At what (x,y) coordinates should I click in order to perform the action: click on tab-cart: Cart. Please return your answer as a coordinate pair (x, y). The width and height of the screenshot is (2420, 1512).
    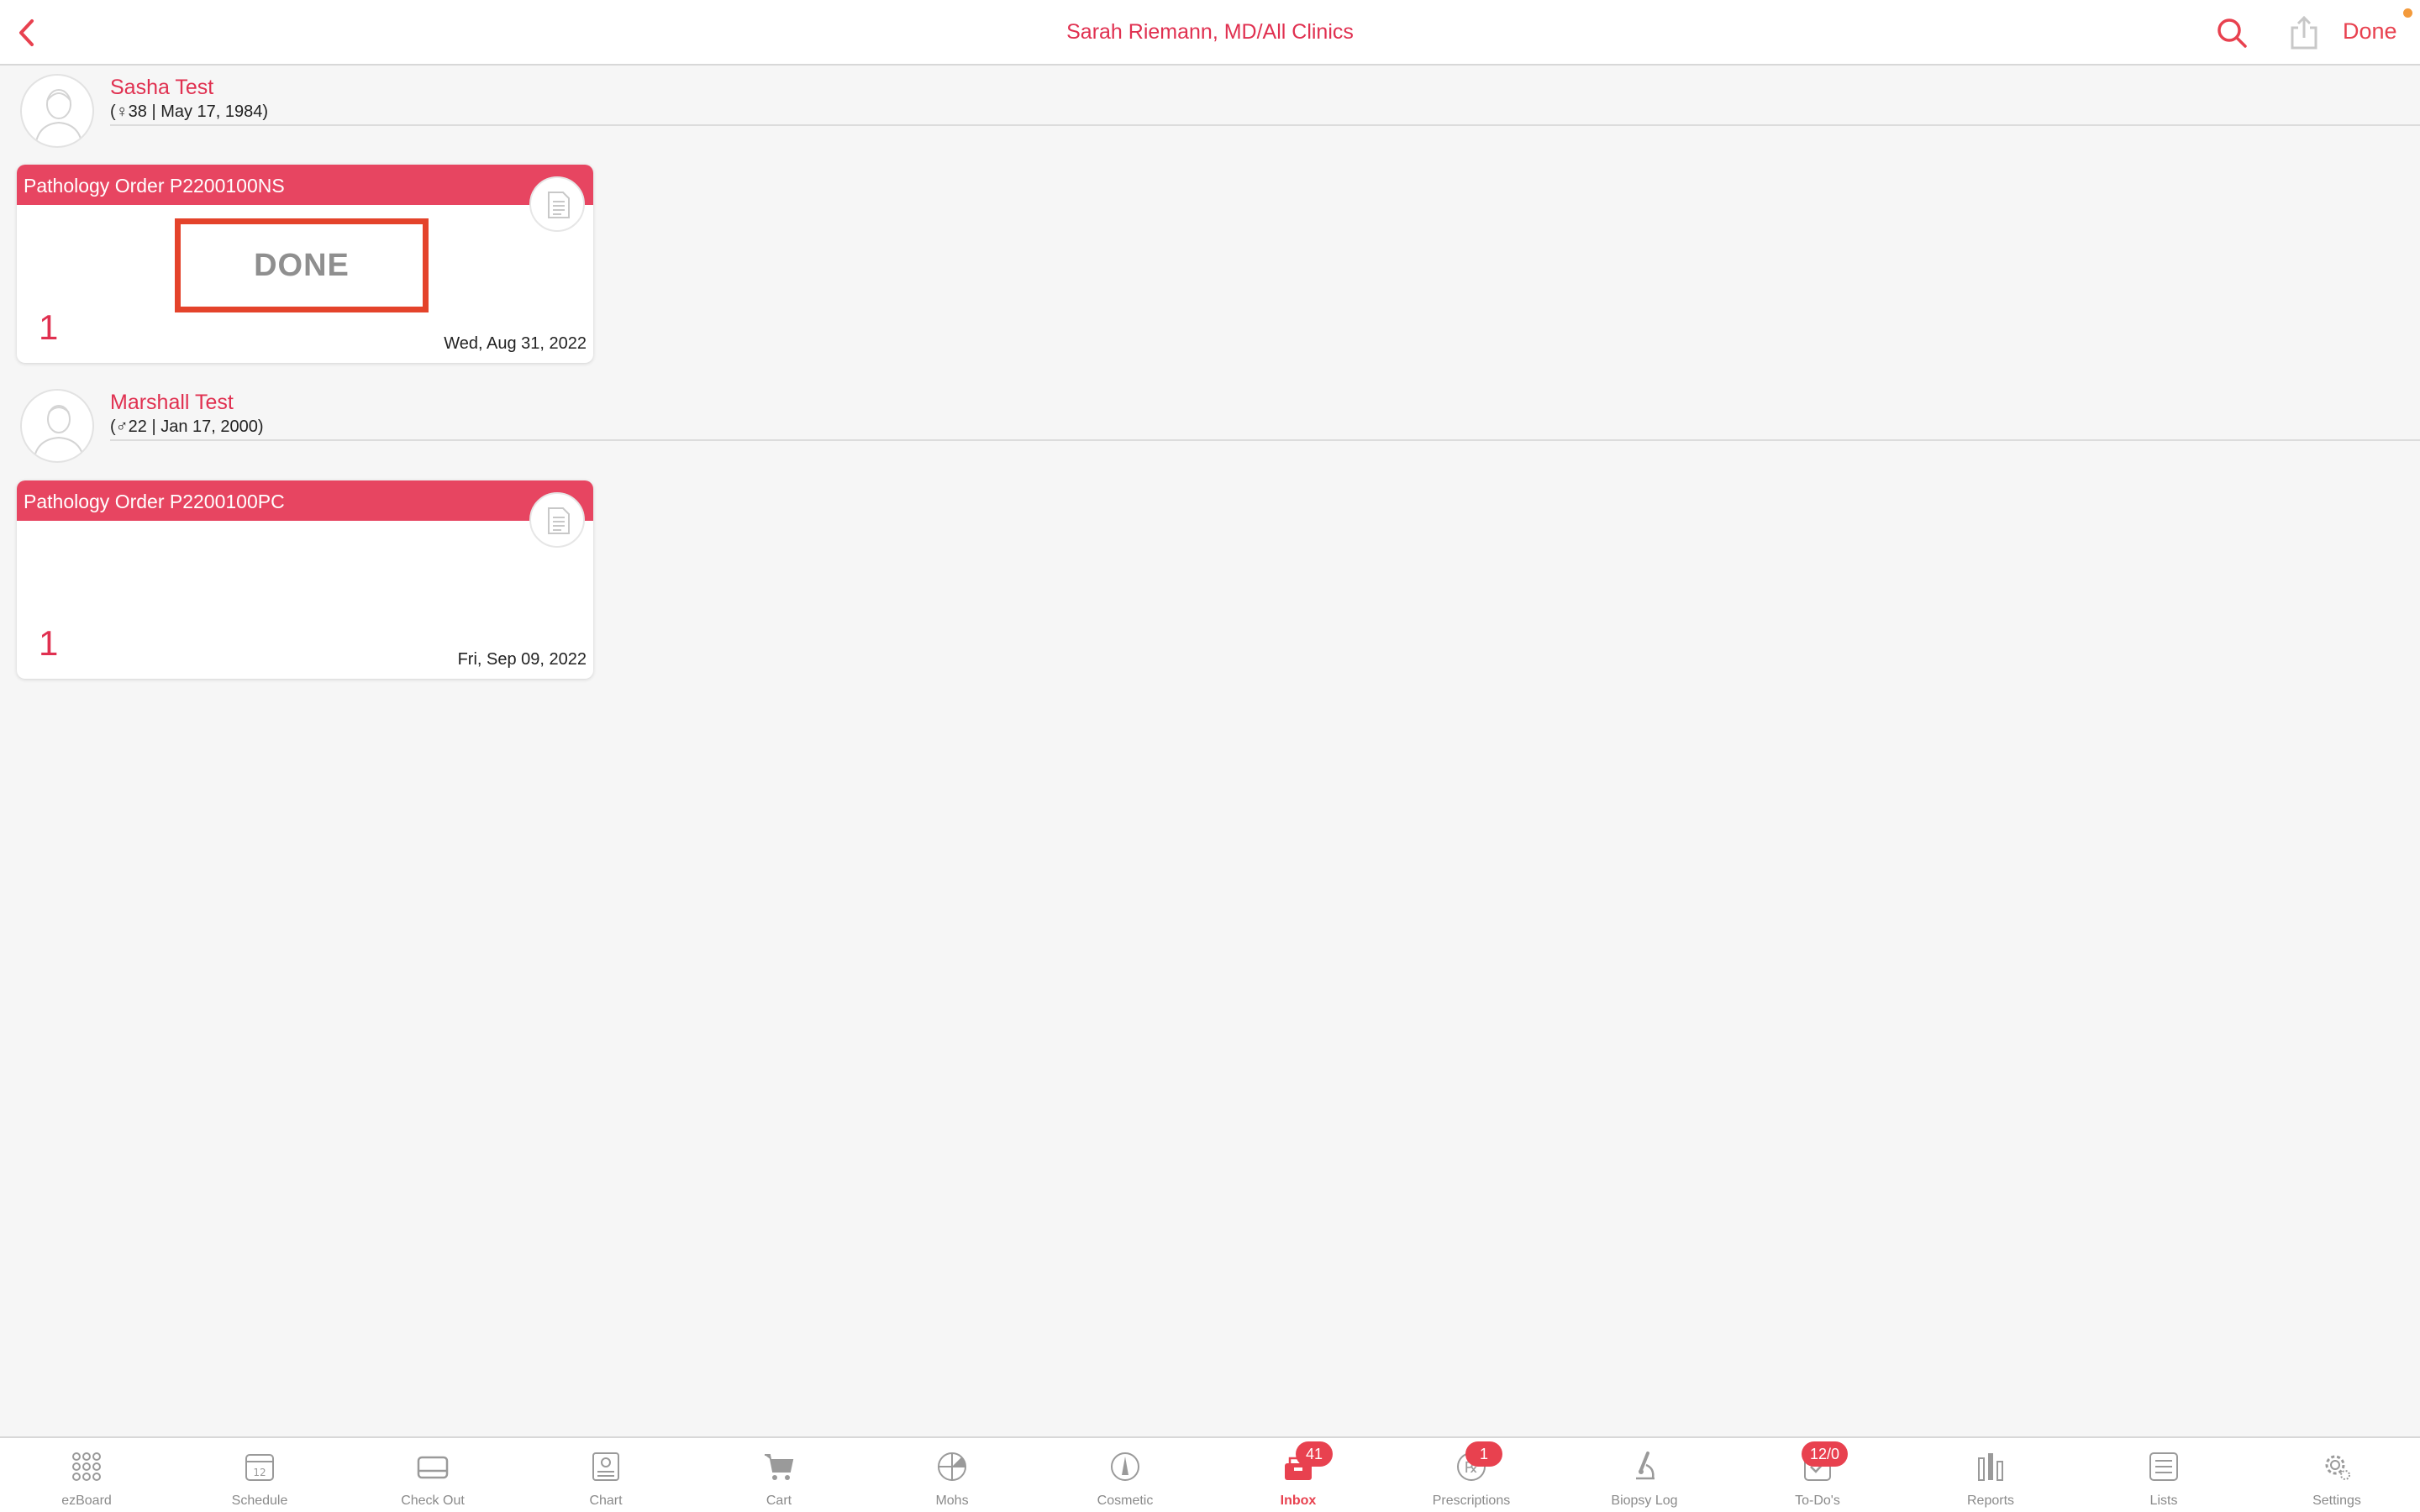
    Looking at the image, I should click on (779, 1475).